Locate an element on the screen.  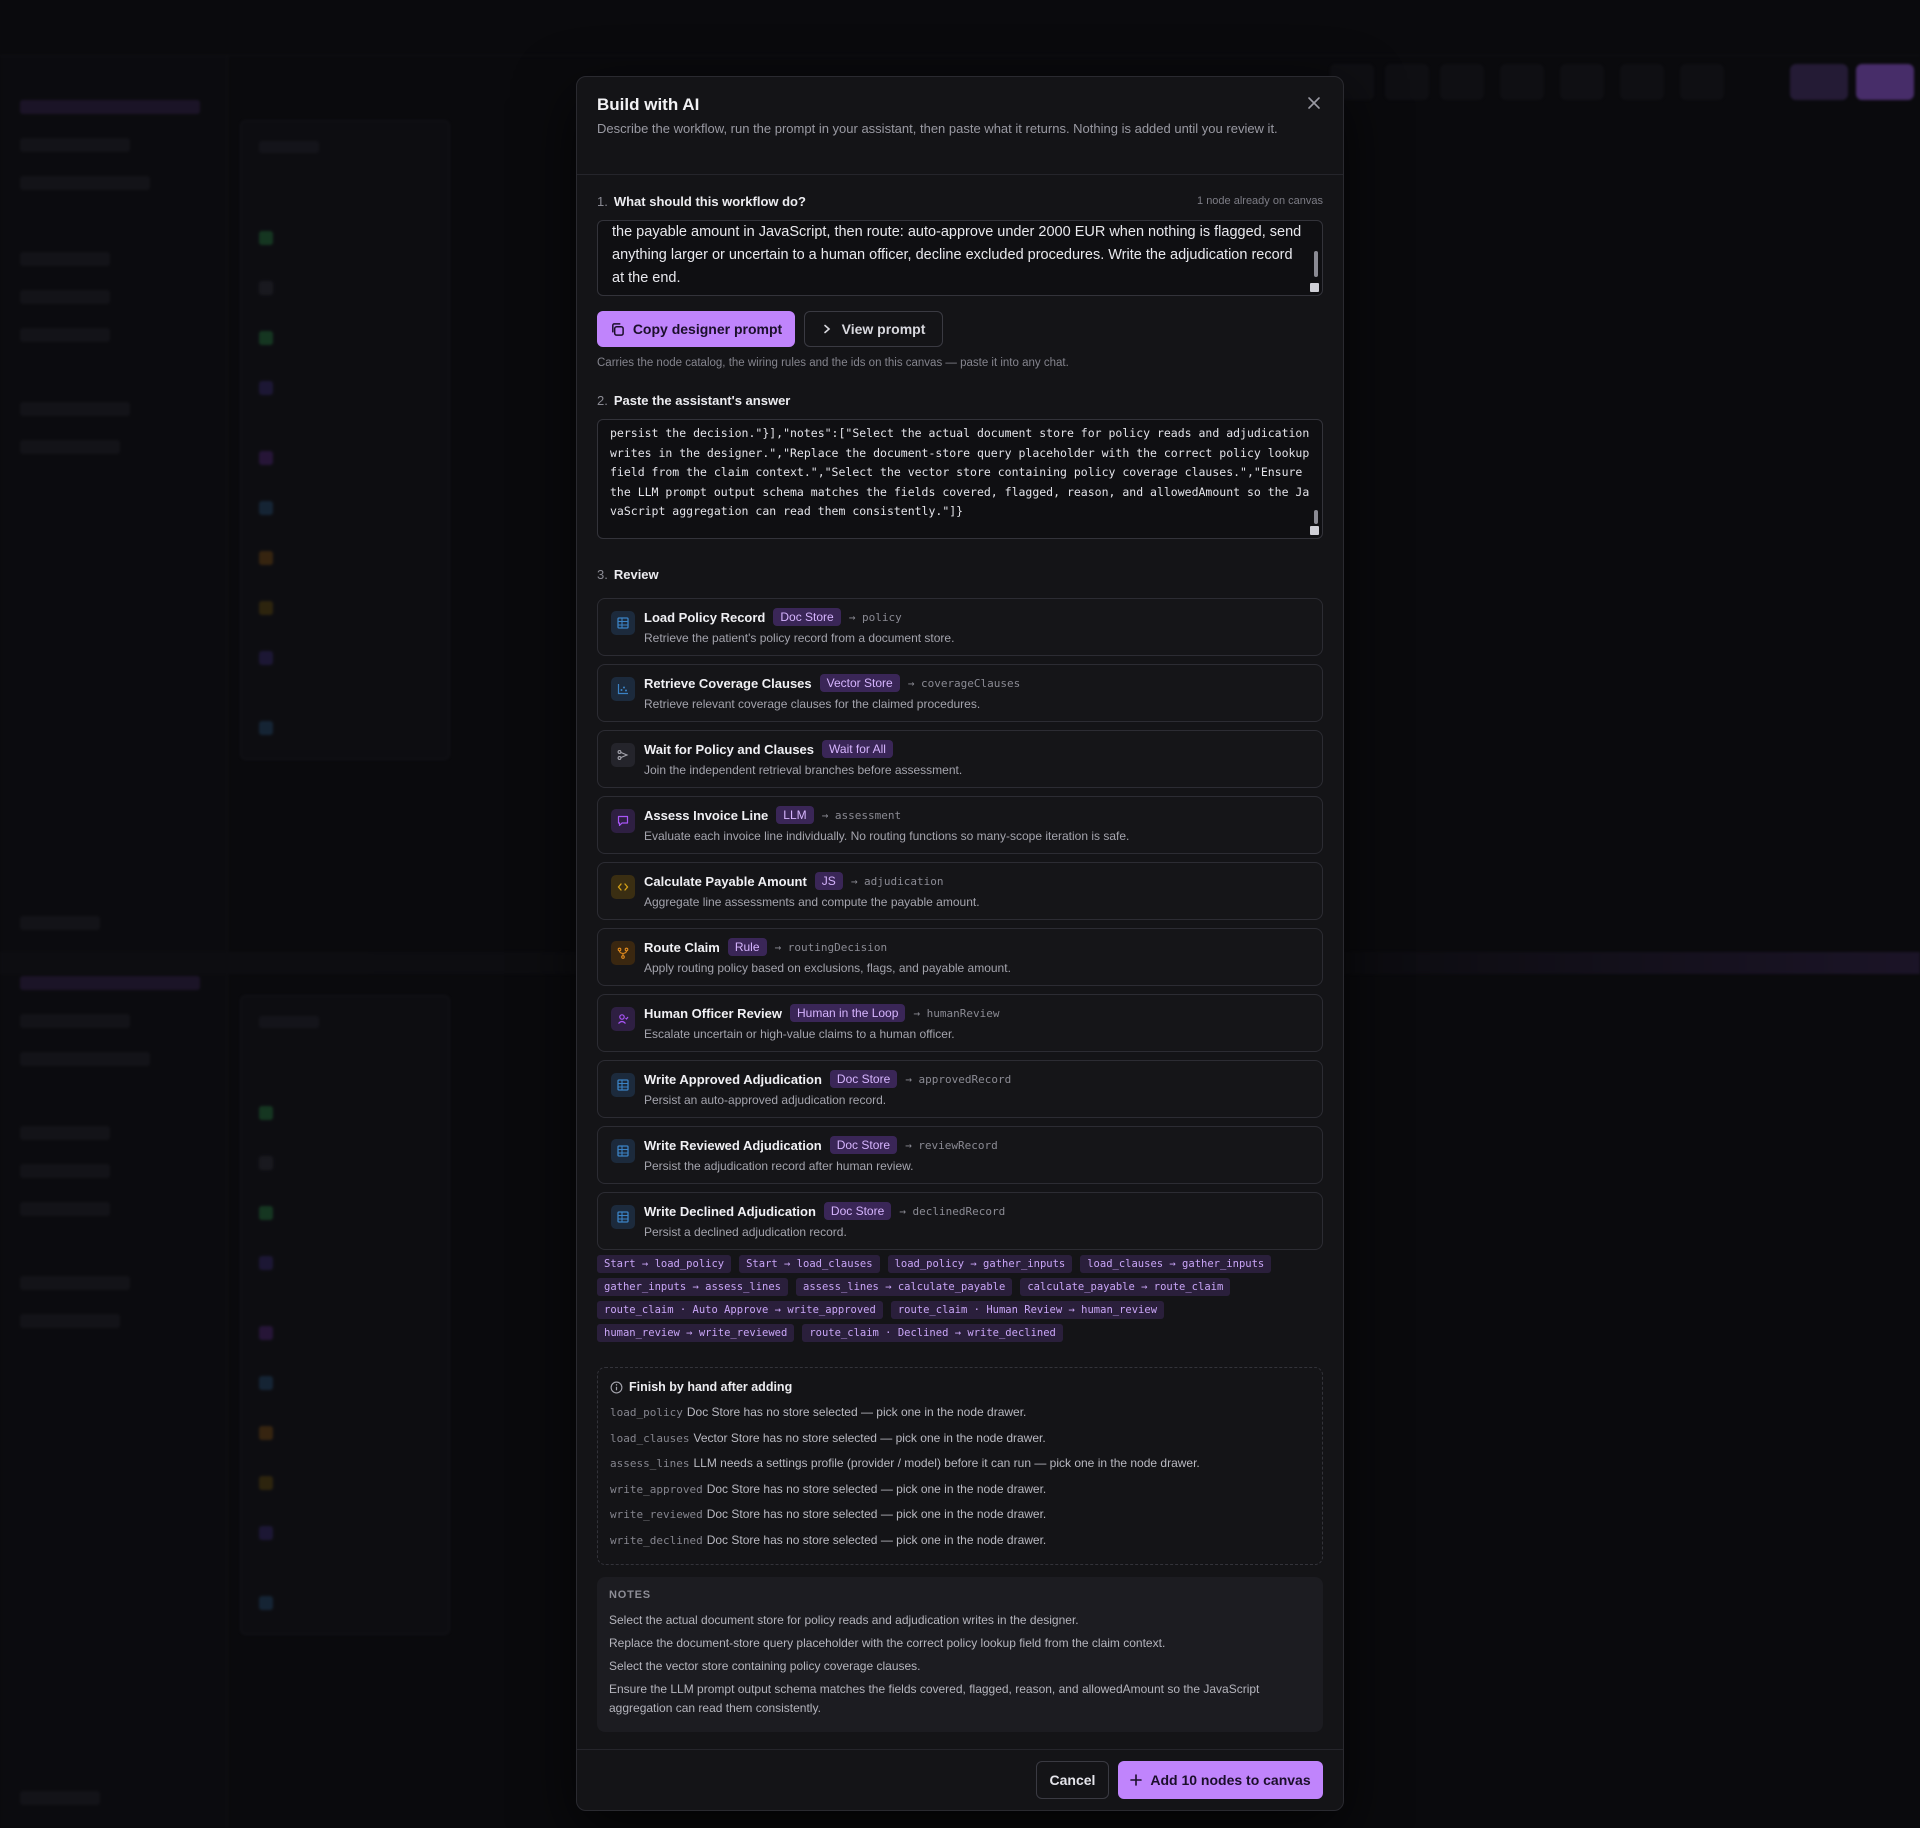
copy-icon is located at coordinates (617, 329).